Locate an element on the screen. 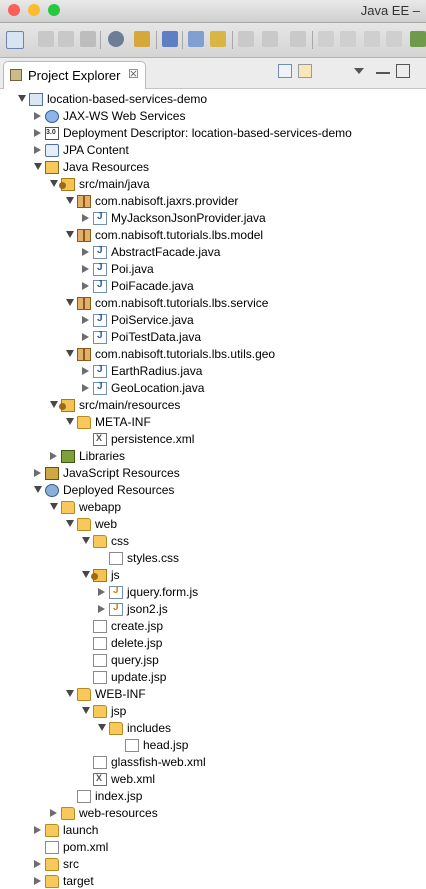  skip-breakpoints-icon is located at coordinates (170, 39).